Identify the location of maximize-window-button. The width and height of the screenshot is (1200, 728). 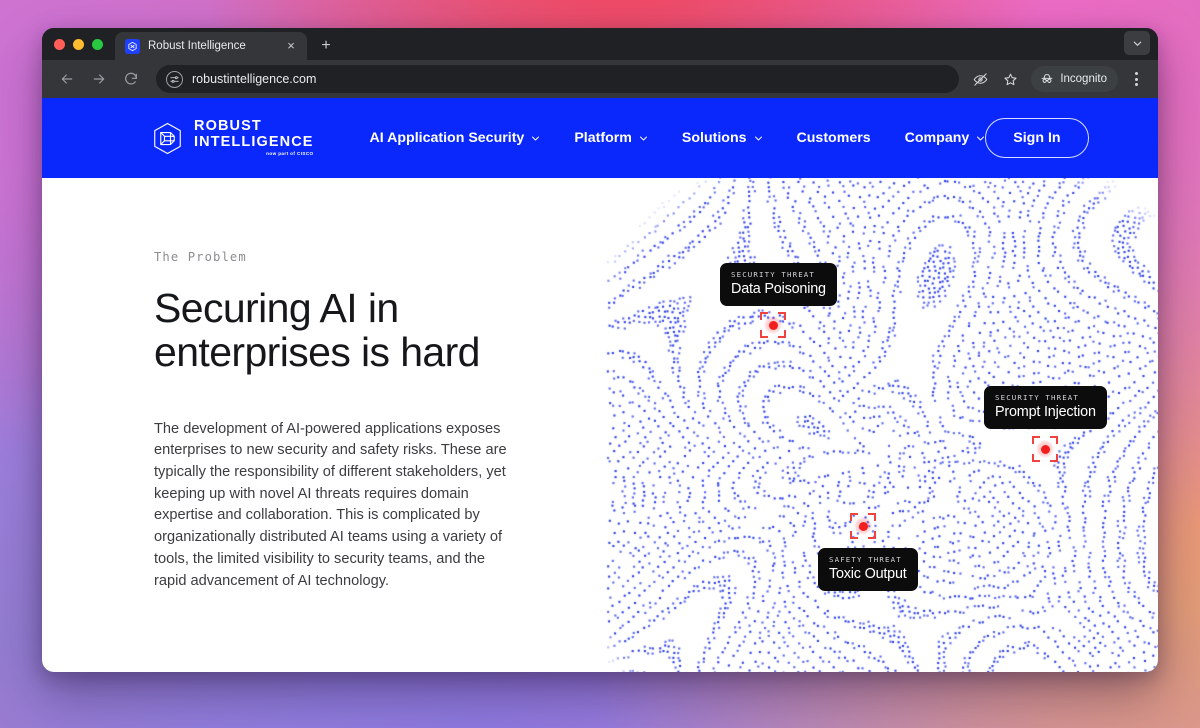
(97, 44).